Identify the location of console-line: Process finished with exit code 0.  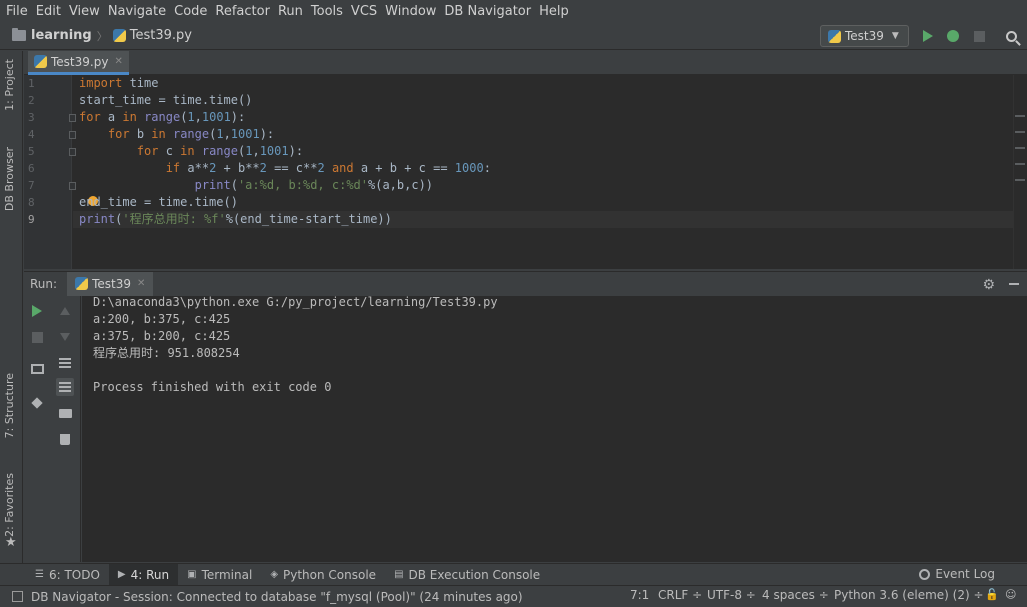
(212, 387).